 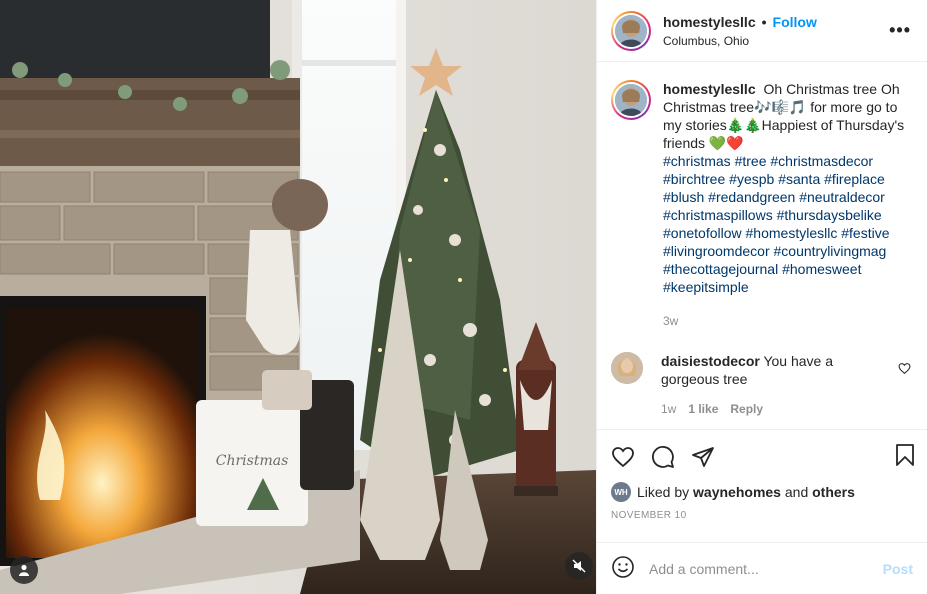 I want to click on save-button, so click(x=905, y=456).